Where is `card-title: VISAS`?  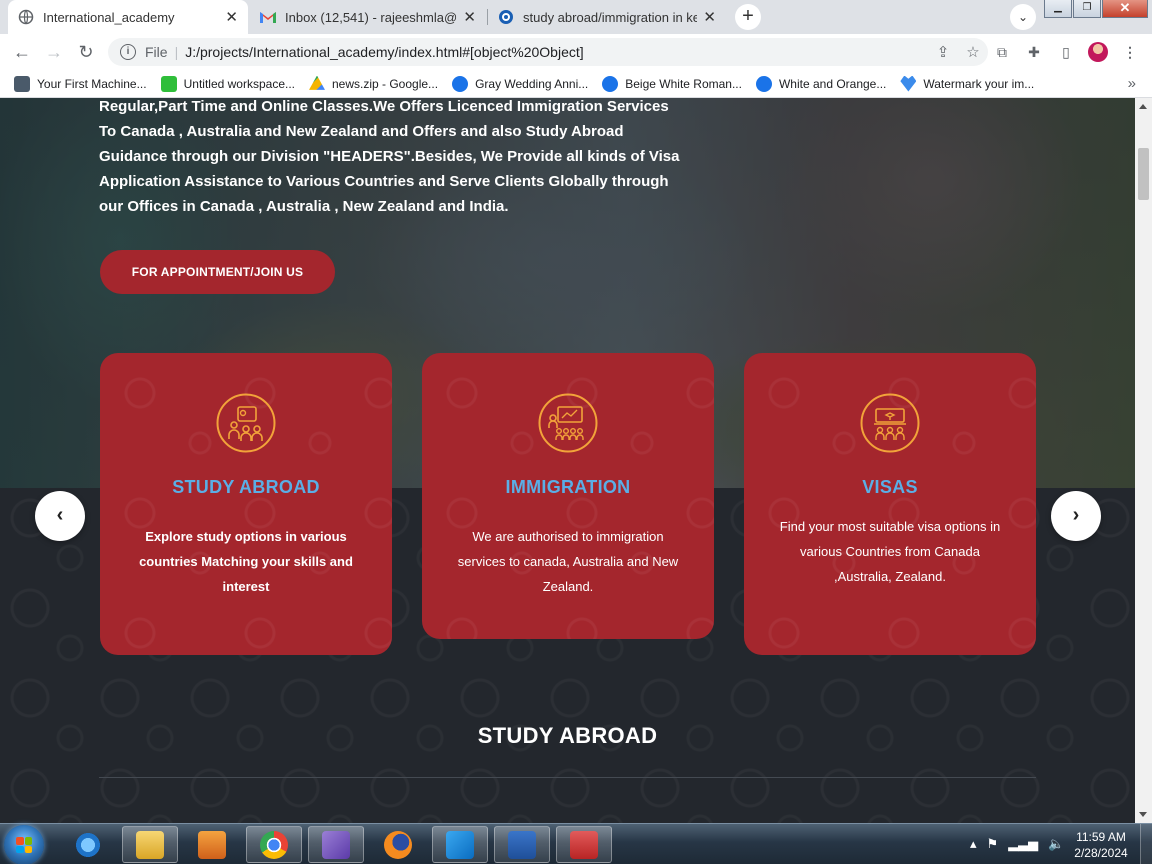 card-title: VISAS is located at coordinates (890, 487).